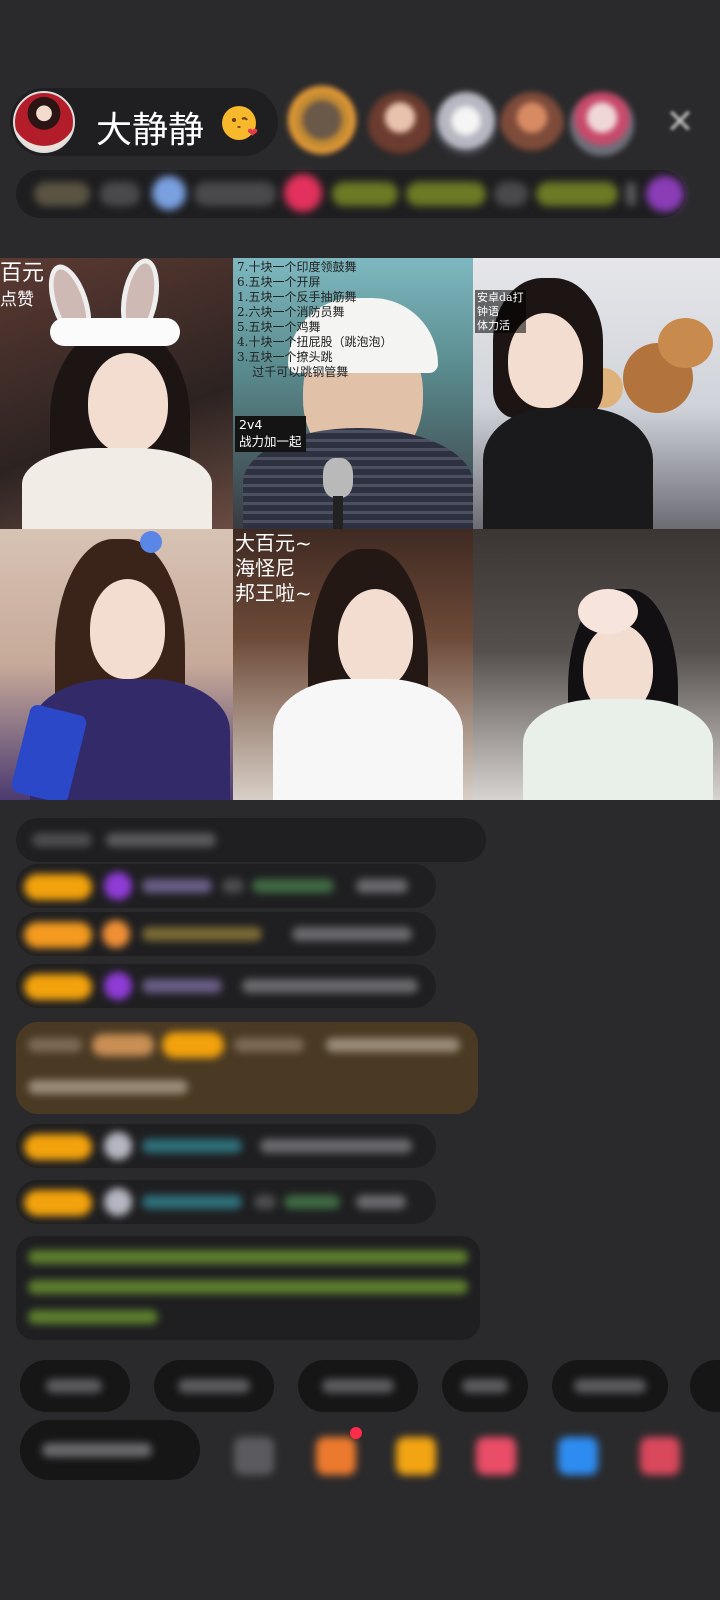  What do you see at coordinates (144, 122) in the screenshot?
I see `host-info-pill: 大静静 ❤` at bounding box center [144, 122].